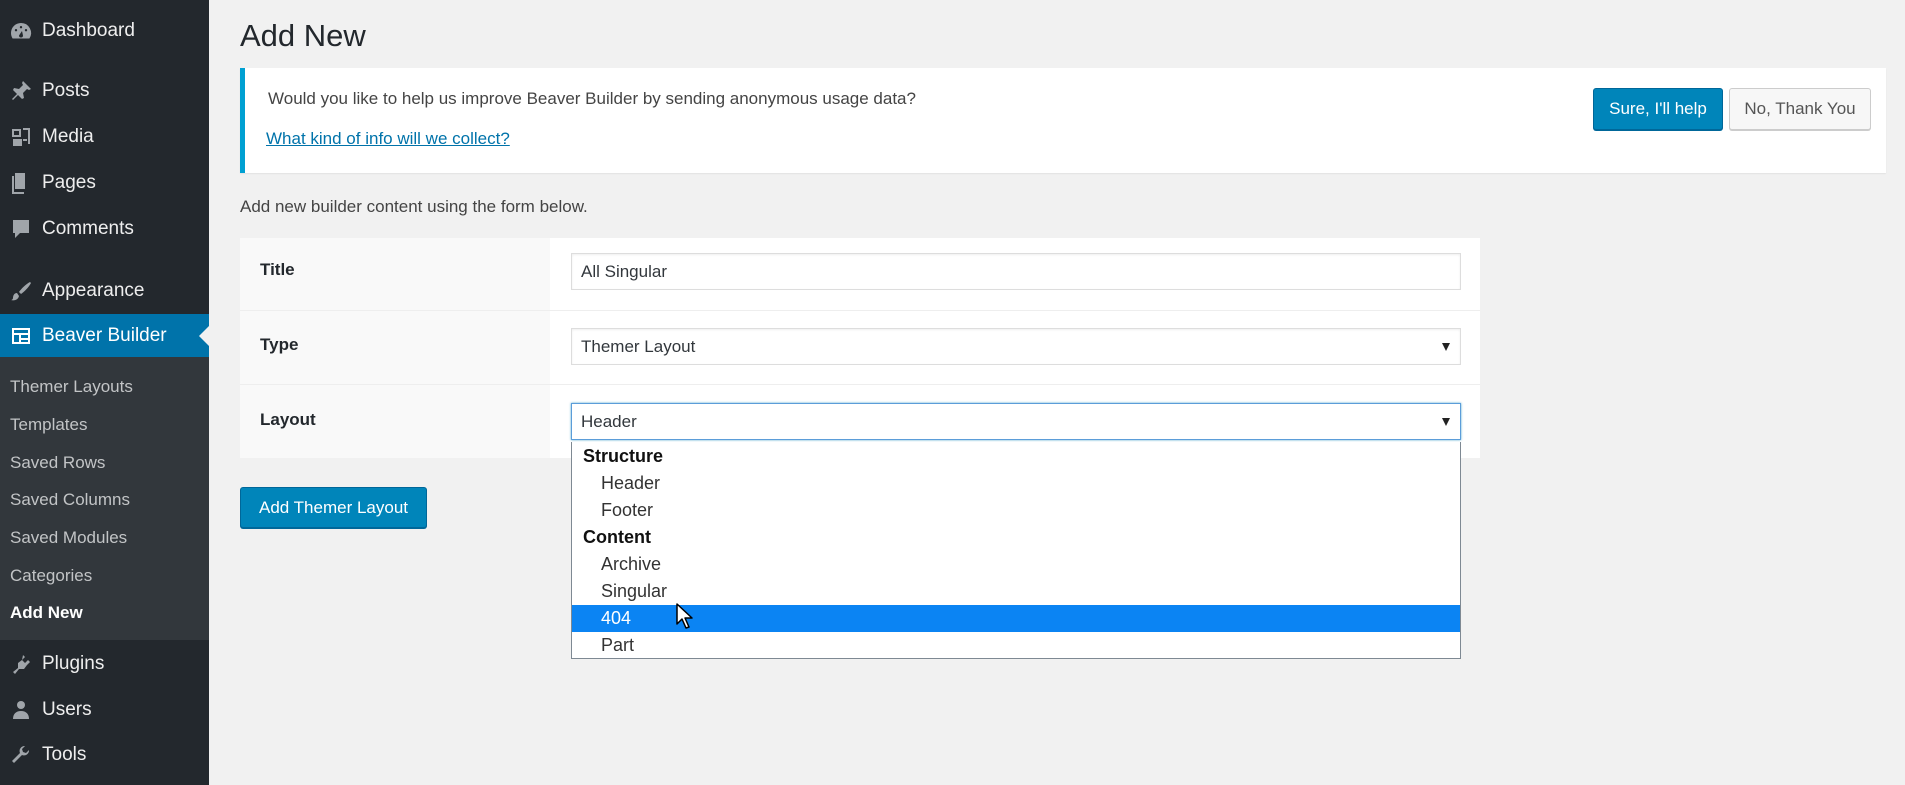  Describe the element at coordinates (21, 664) in the screenshot. I see `plugin-icon` at that location.